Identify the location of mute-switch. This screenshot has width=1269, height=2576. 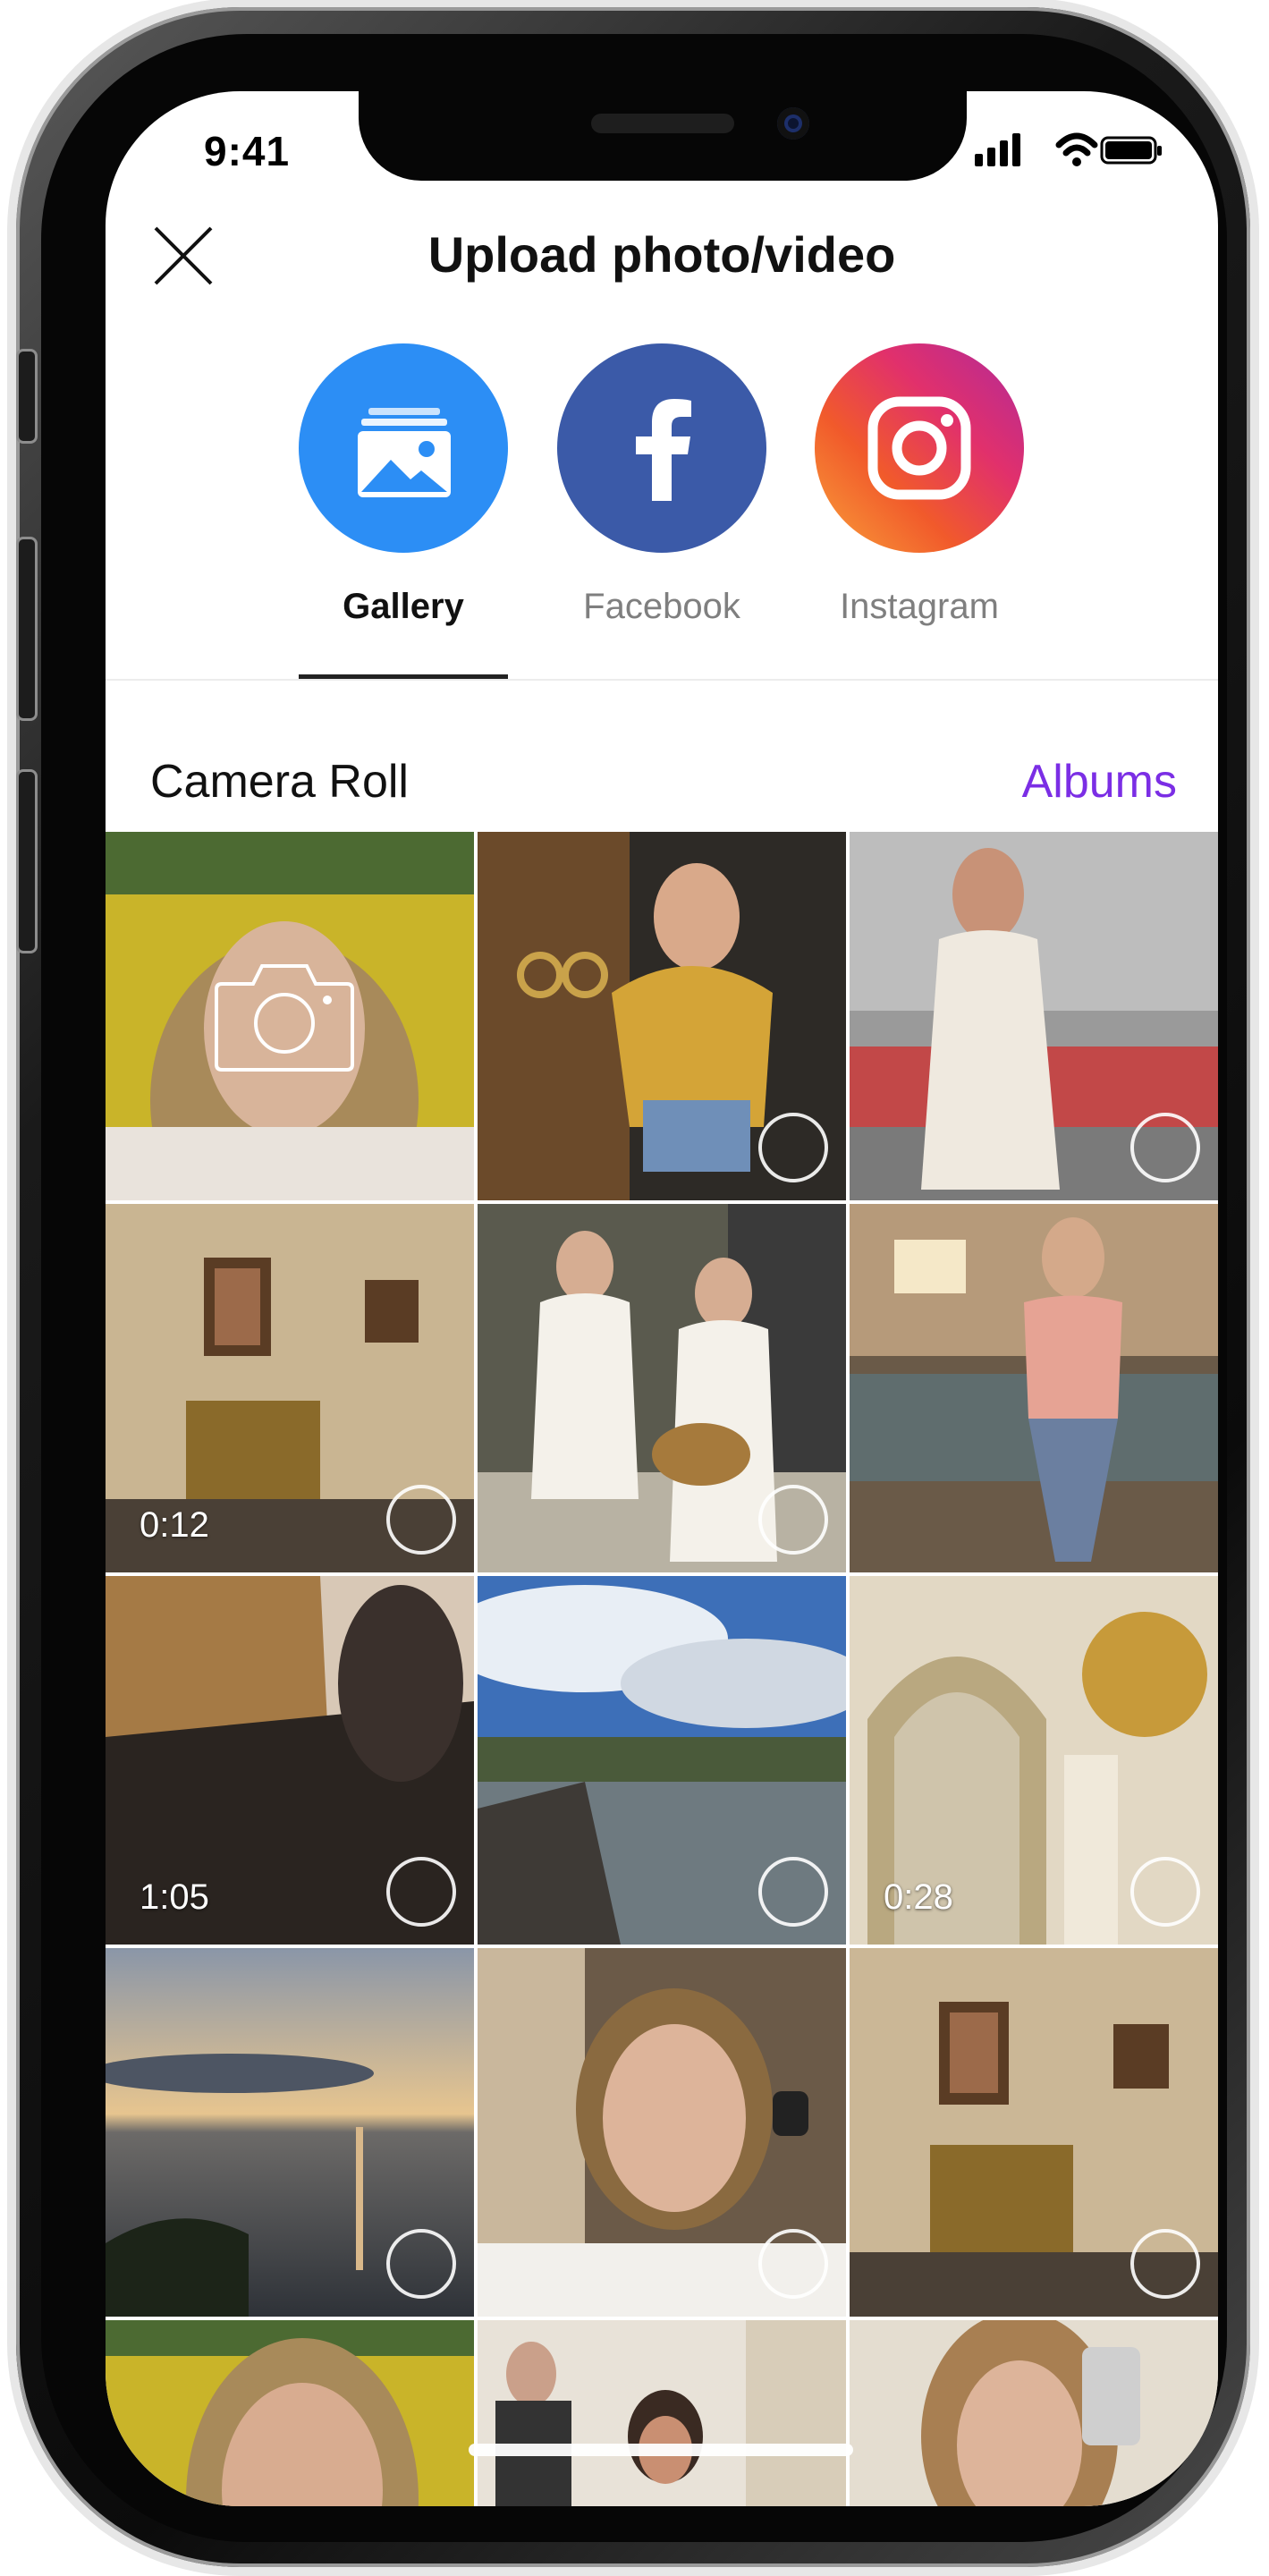
(27, 396).